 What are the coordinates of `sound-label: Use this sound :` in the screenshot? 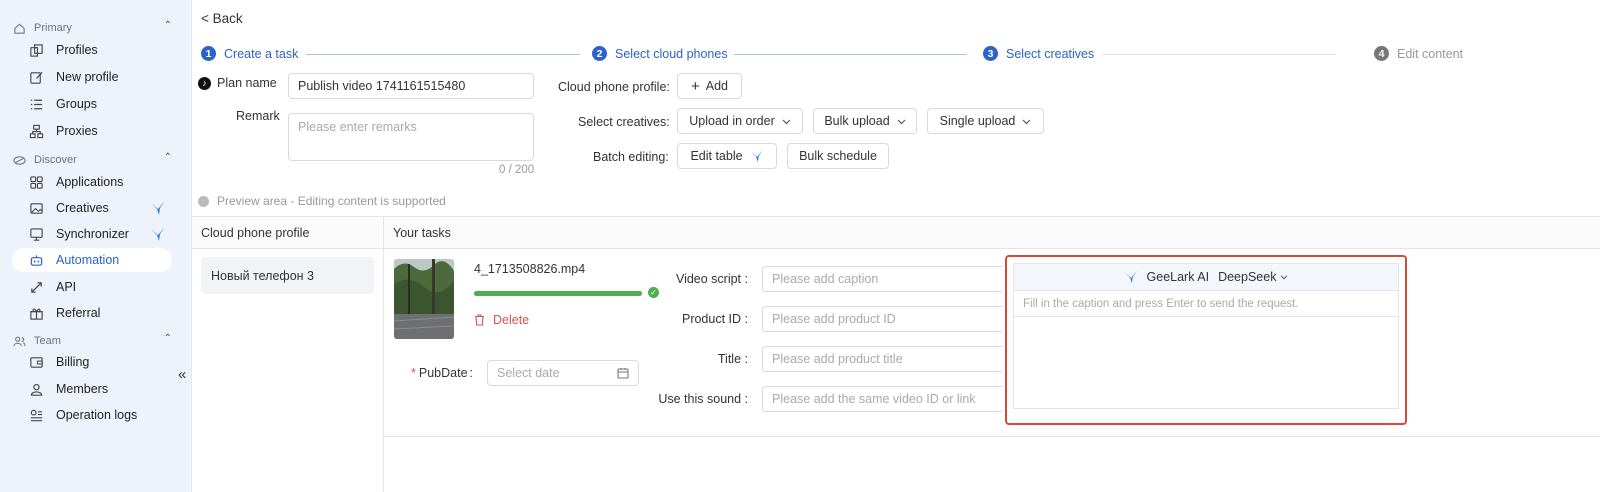 It's located at (703, 399).